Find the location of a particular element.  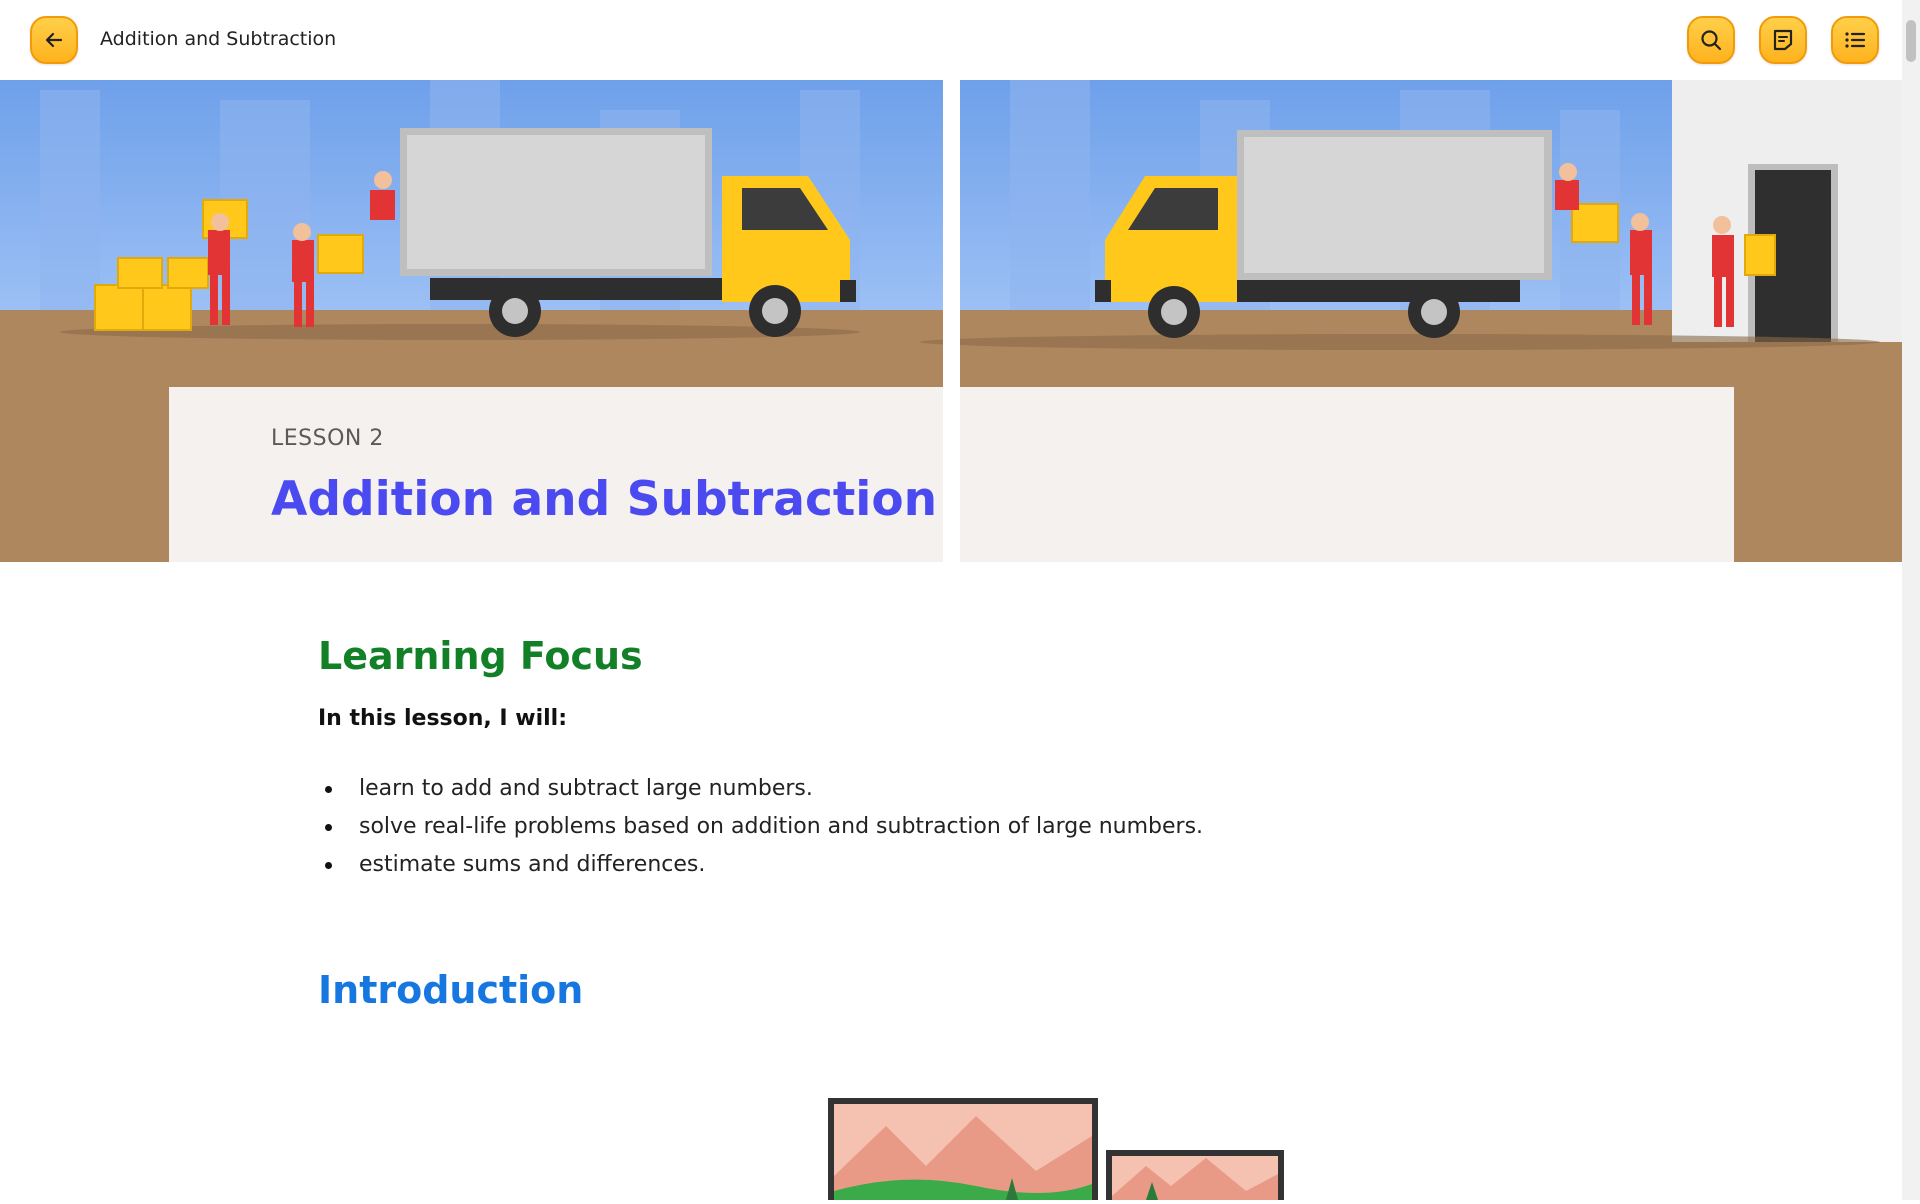

back-button is located at coordinates (54, 40).